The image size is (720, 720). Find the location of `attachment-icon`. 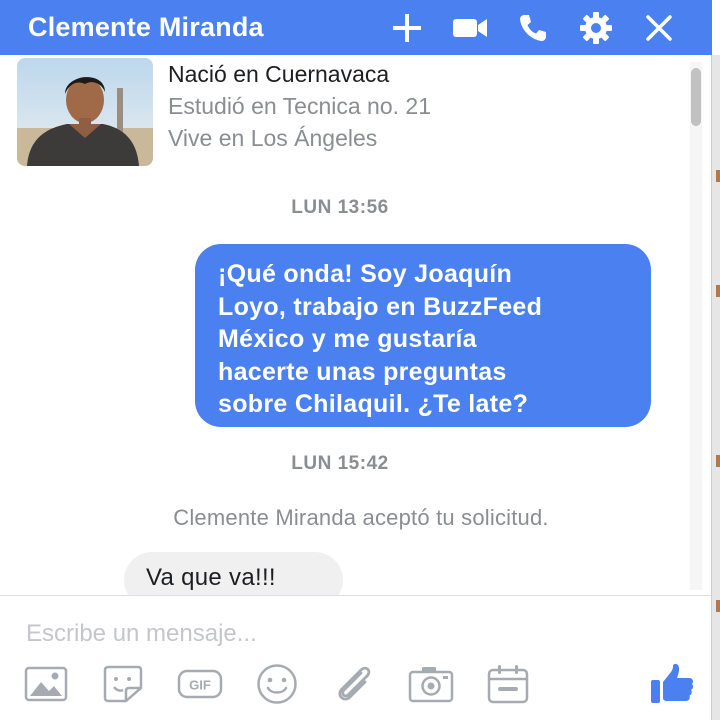

attachment-icon is located at coordinates (354, 683).